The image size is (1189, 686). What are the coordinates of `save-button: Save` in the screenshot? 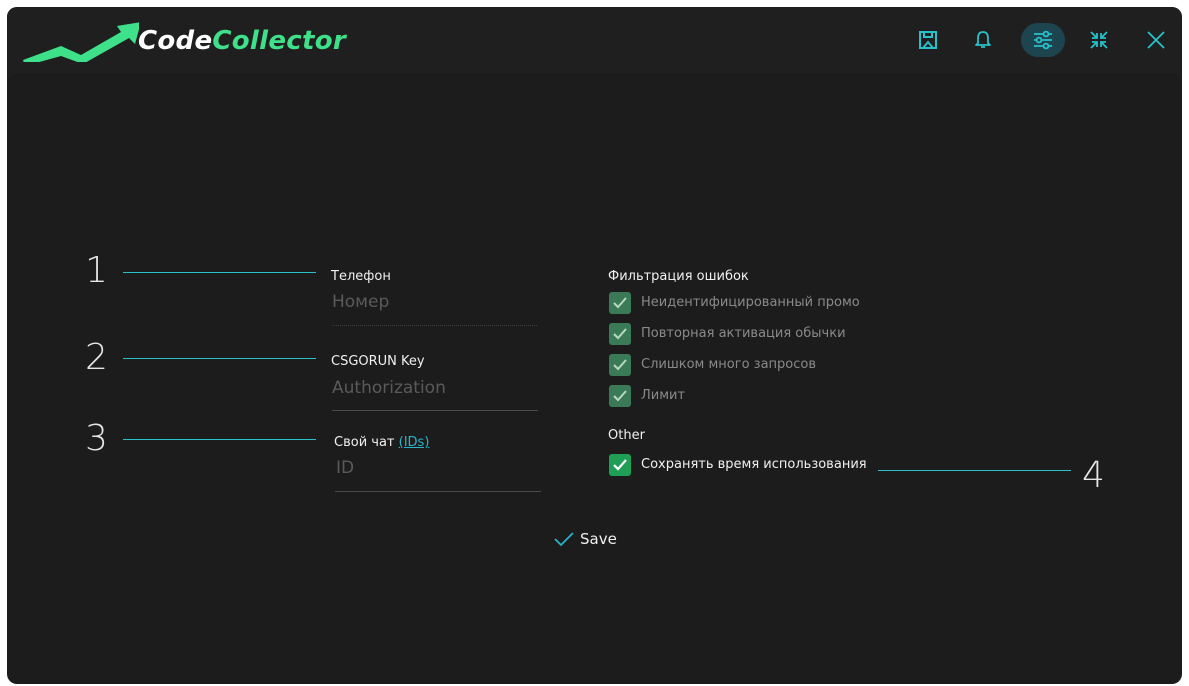 It's located at (585, 539).